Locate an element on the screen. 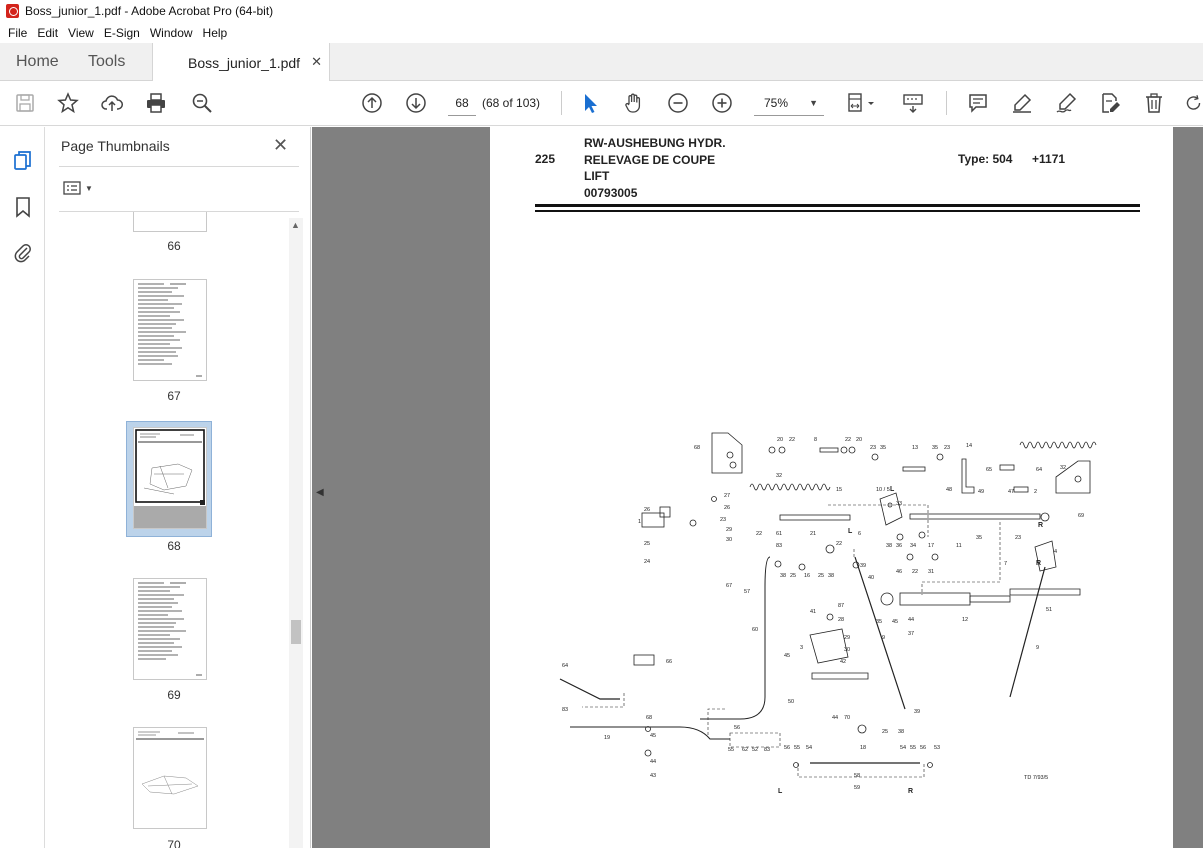  svg-text: 29 is located at coordinates (729, 530).